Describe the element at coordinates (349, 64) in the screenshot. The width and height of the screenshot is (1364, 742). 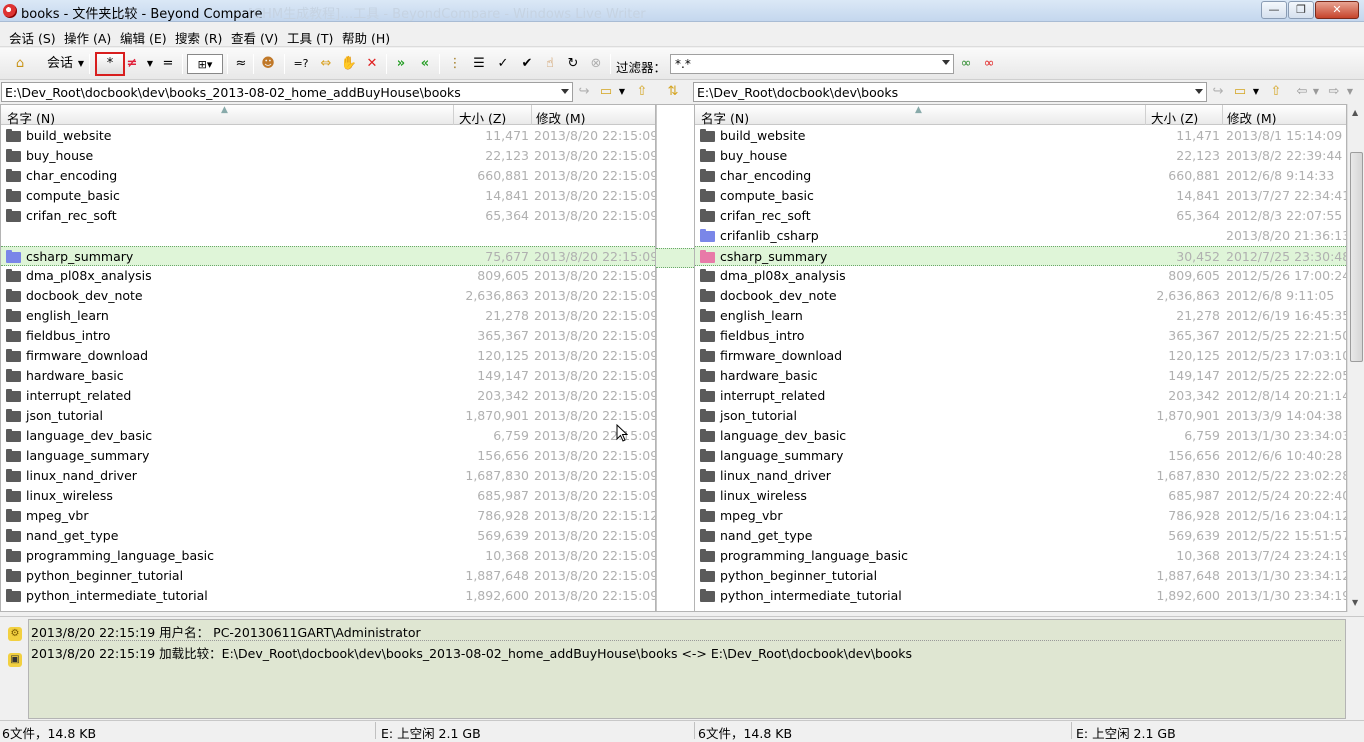
I see `touch-icon: ✋` at that location.